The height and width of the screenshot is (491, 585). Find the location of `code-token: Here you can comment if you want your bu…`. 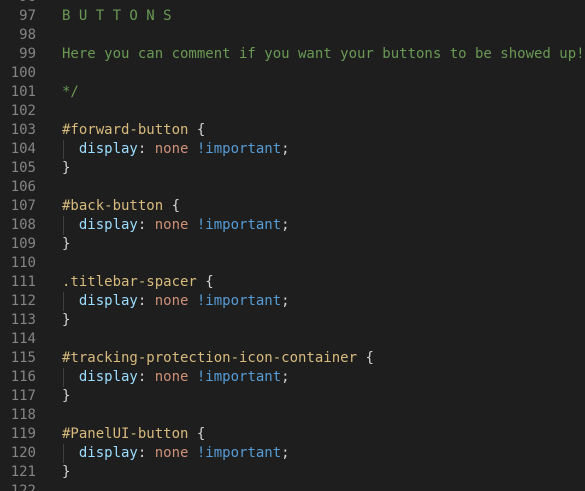

code-token: Here you can comment if you want your bu… is located at coordinates (323, 54).